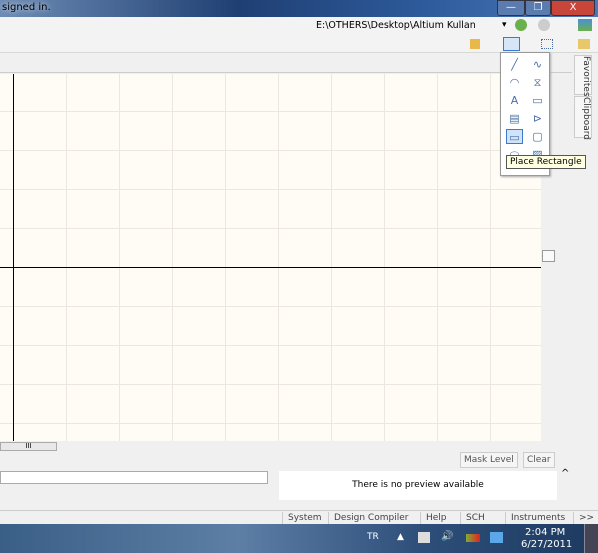  Describe the element at coordinates (286, 63) in the screenshot. I see `document-tab-strip` at that location.